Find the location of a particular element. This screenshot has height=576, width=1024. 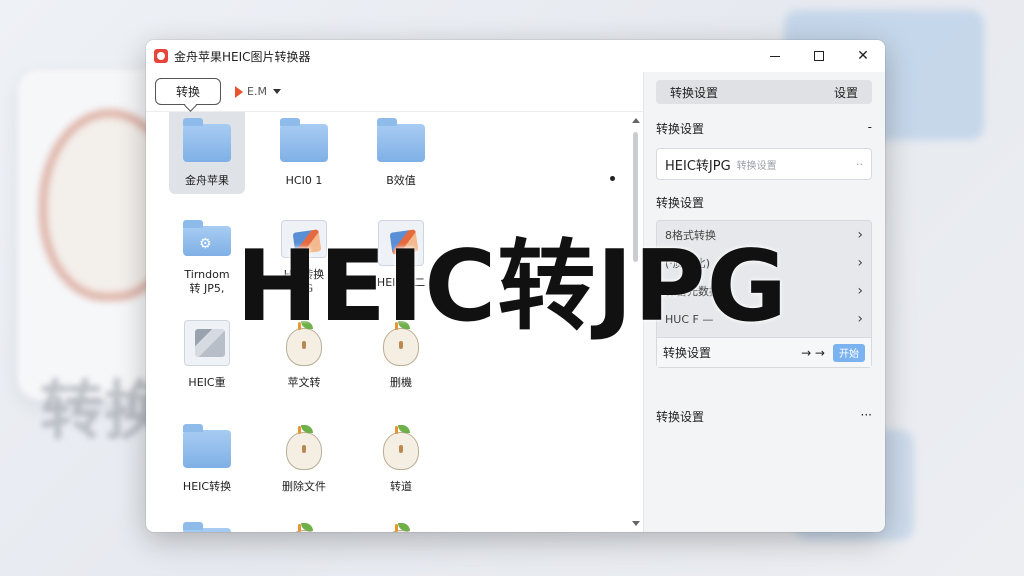

arrow-right-icon: → → is located at coordinates (813, 352).